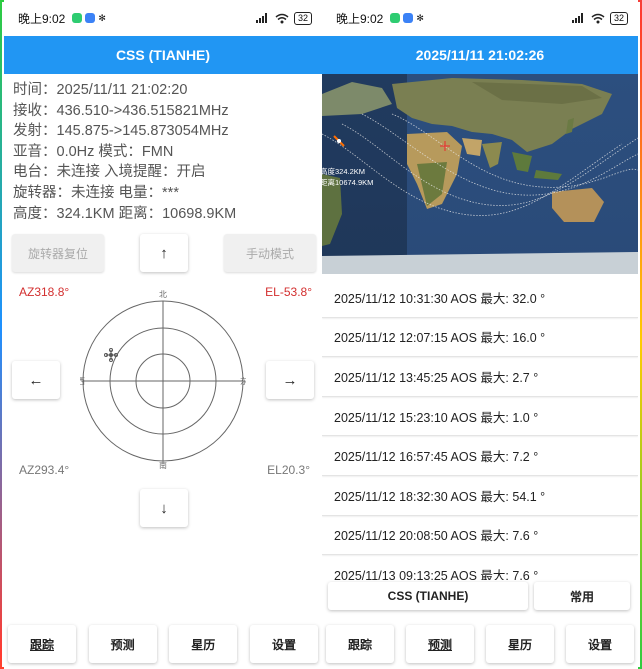  I want to click on radar-polar-plot: 北 南 西 东, so click(163, 380).